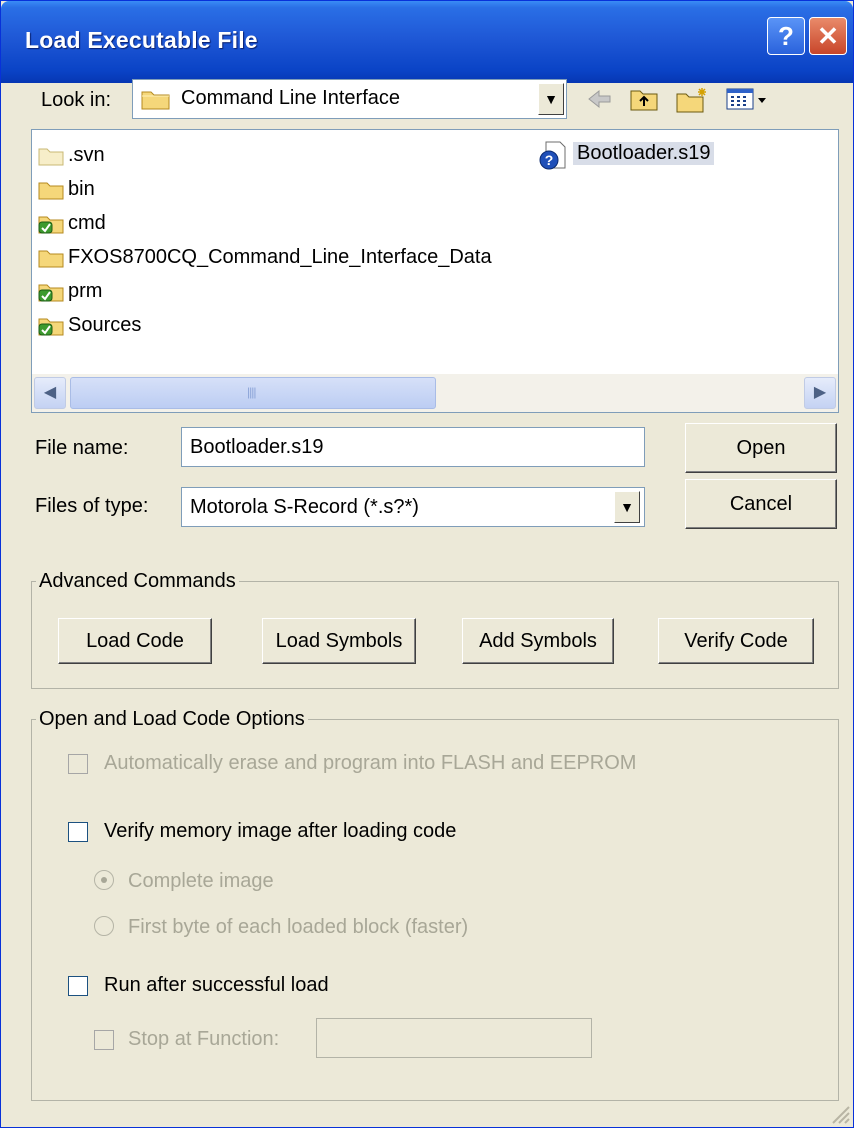  I want to click on complete-image-radio, so click(104, 880).